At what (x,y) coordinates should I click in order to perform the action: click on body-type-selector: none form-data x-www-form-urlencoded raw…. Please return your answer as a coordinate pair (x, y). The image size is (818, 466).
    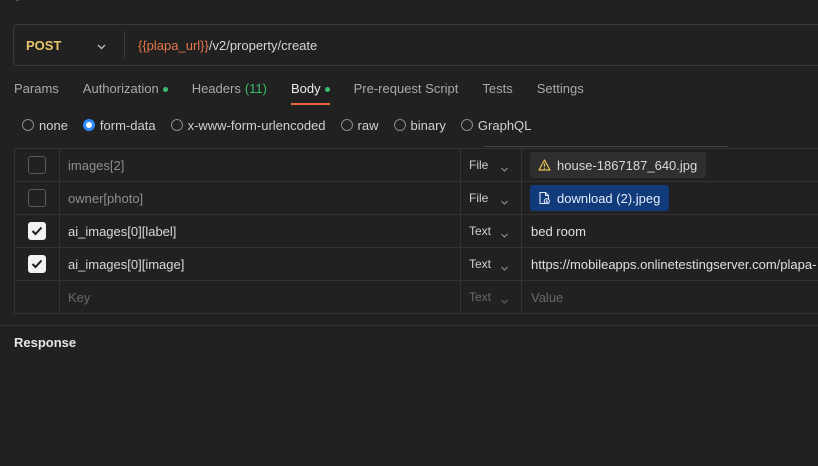
    Looking at the image, I should click on (284, 125).